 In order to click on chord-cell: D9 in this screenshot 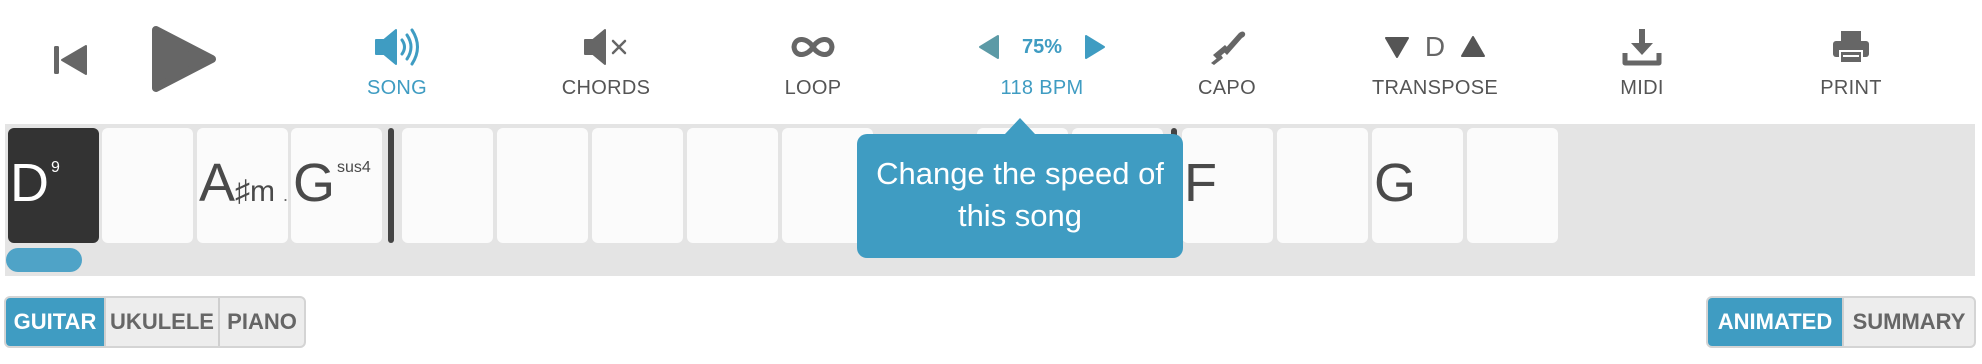, I will do `click(53, 185)`.